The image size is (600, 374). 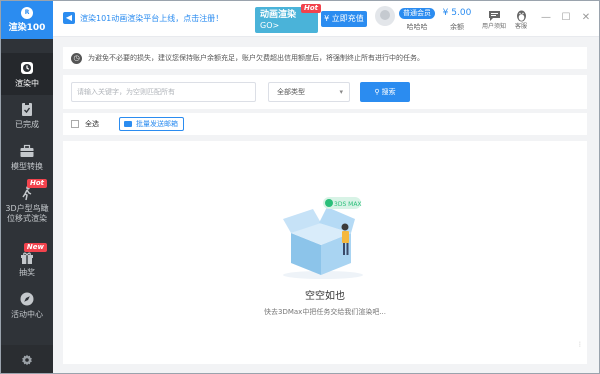 What do you see at coordinates (388, 92) in the screenshot?
I see `search-button-label: 搜索` at bounding box center [388, 92].